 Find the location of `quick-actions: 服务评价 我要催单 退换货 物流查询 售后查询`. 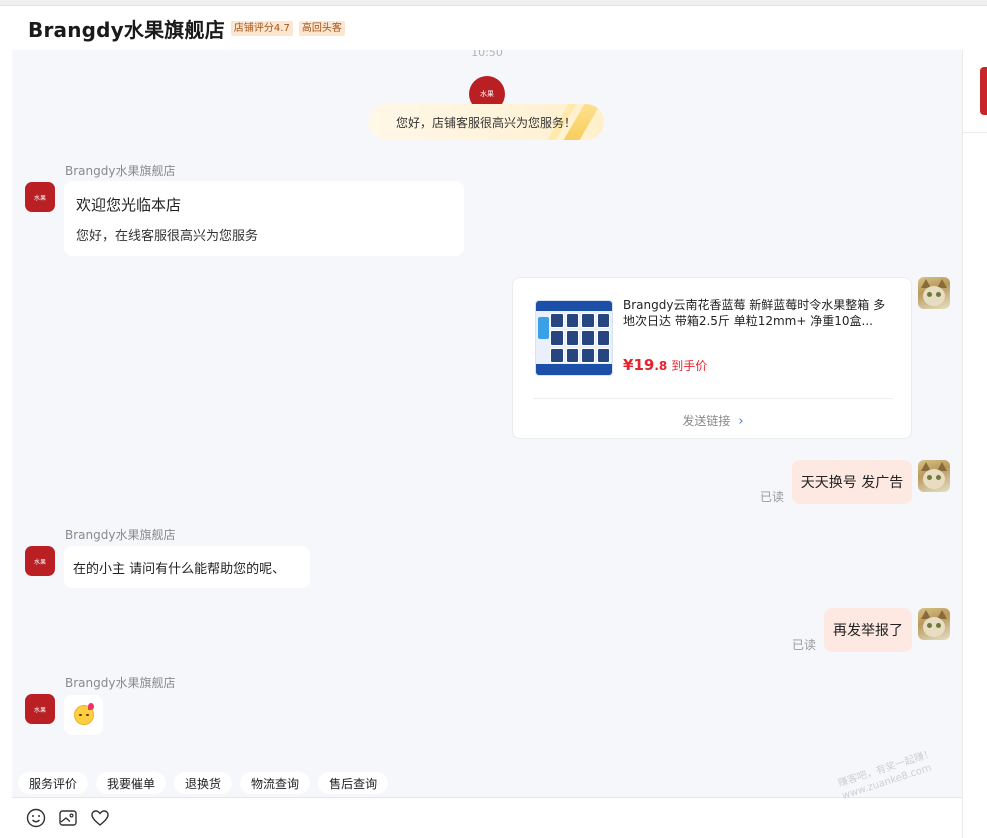

quick-actions: 服务评价 我要催单 退换货 物流查询 售后查询 is located at coordinates (487, 784).